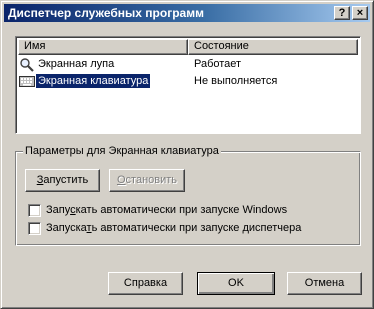 Image resolution: width=374 pixels, height=309 pixels. Describe the element at coordinates (145, 283) in the screenshot. I see `help-button: Справка` at that location.